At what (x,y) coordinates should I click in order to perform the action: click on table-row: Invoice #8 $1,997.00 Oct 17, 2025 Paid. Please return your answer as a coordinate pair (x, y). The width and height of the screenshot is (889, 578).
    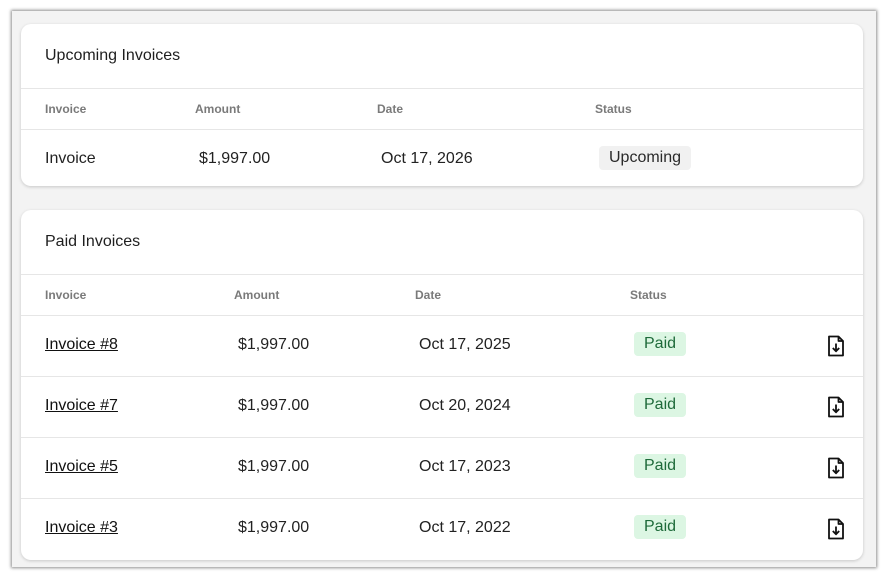
    Looking at the image, I should click on (442, 346).